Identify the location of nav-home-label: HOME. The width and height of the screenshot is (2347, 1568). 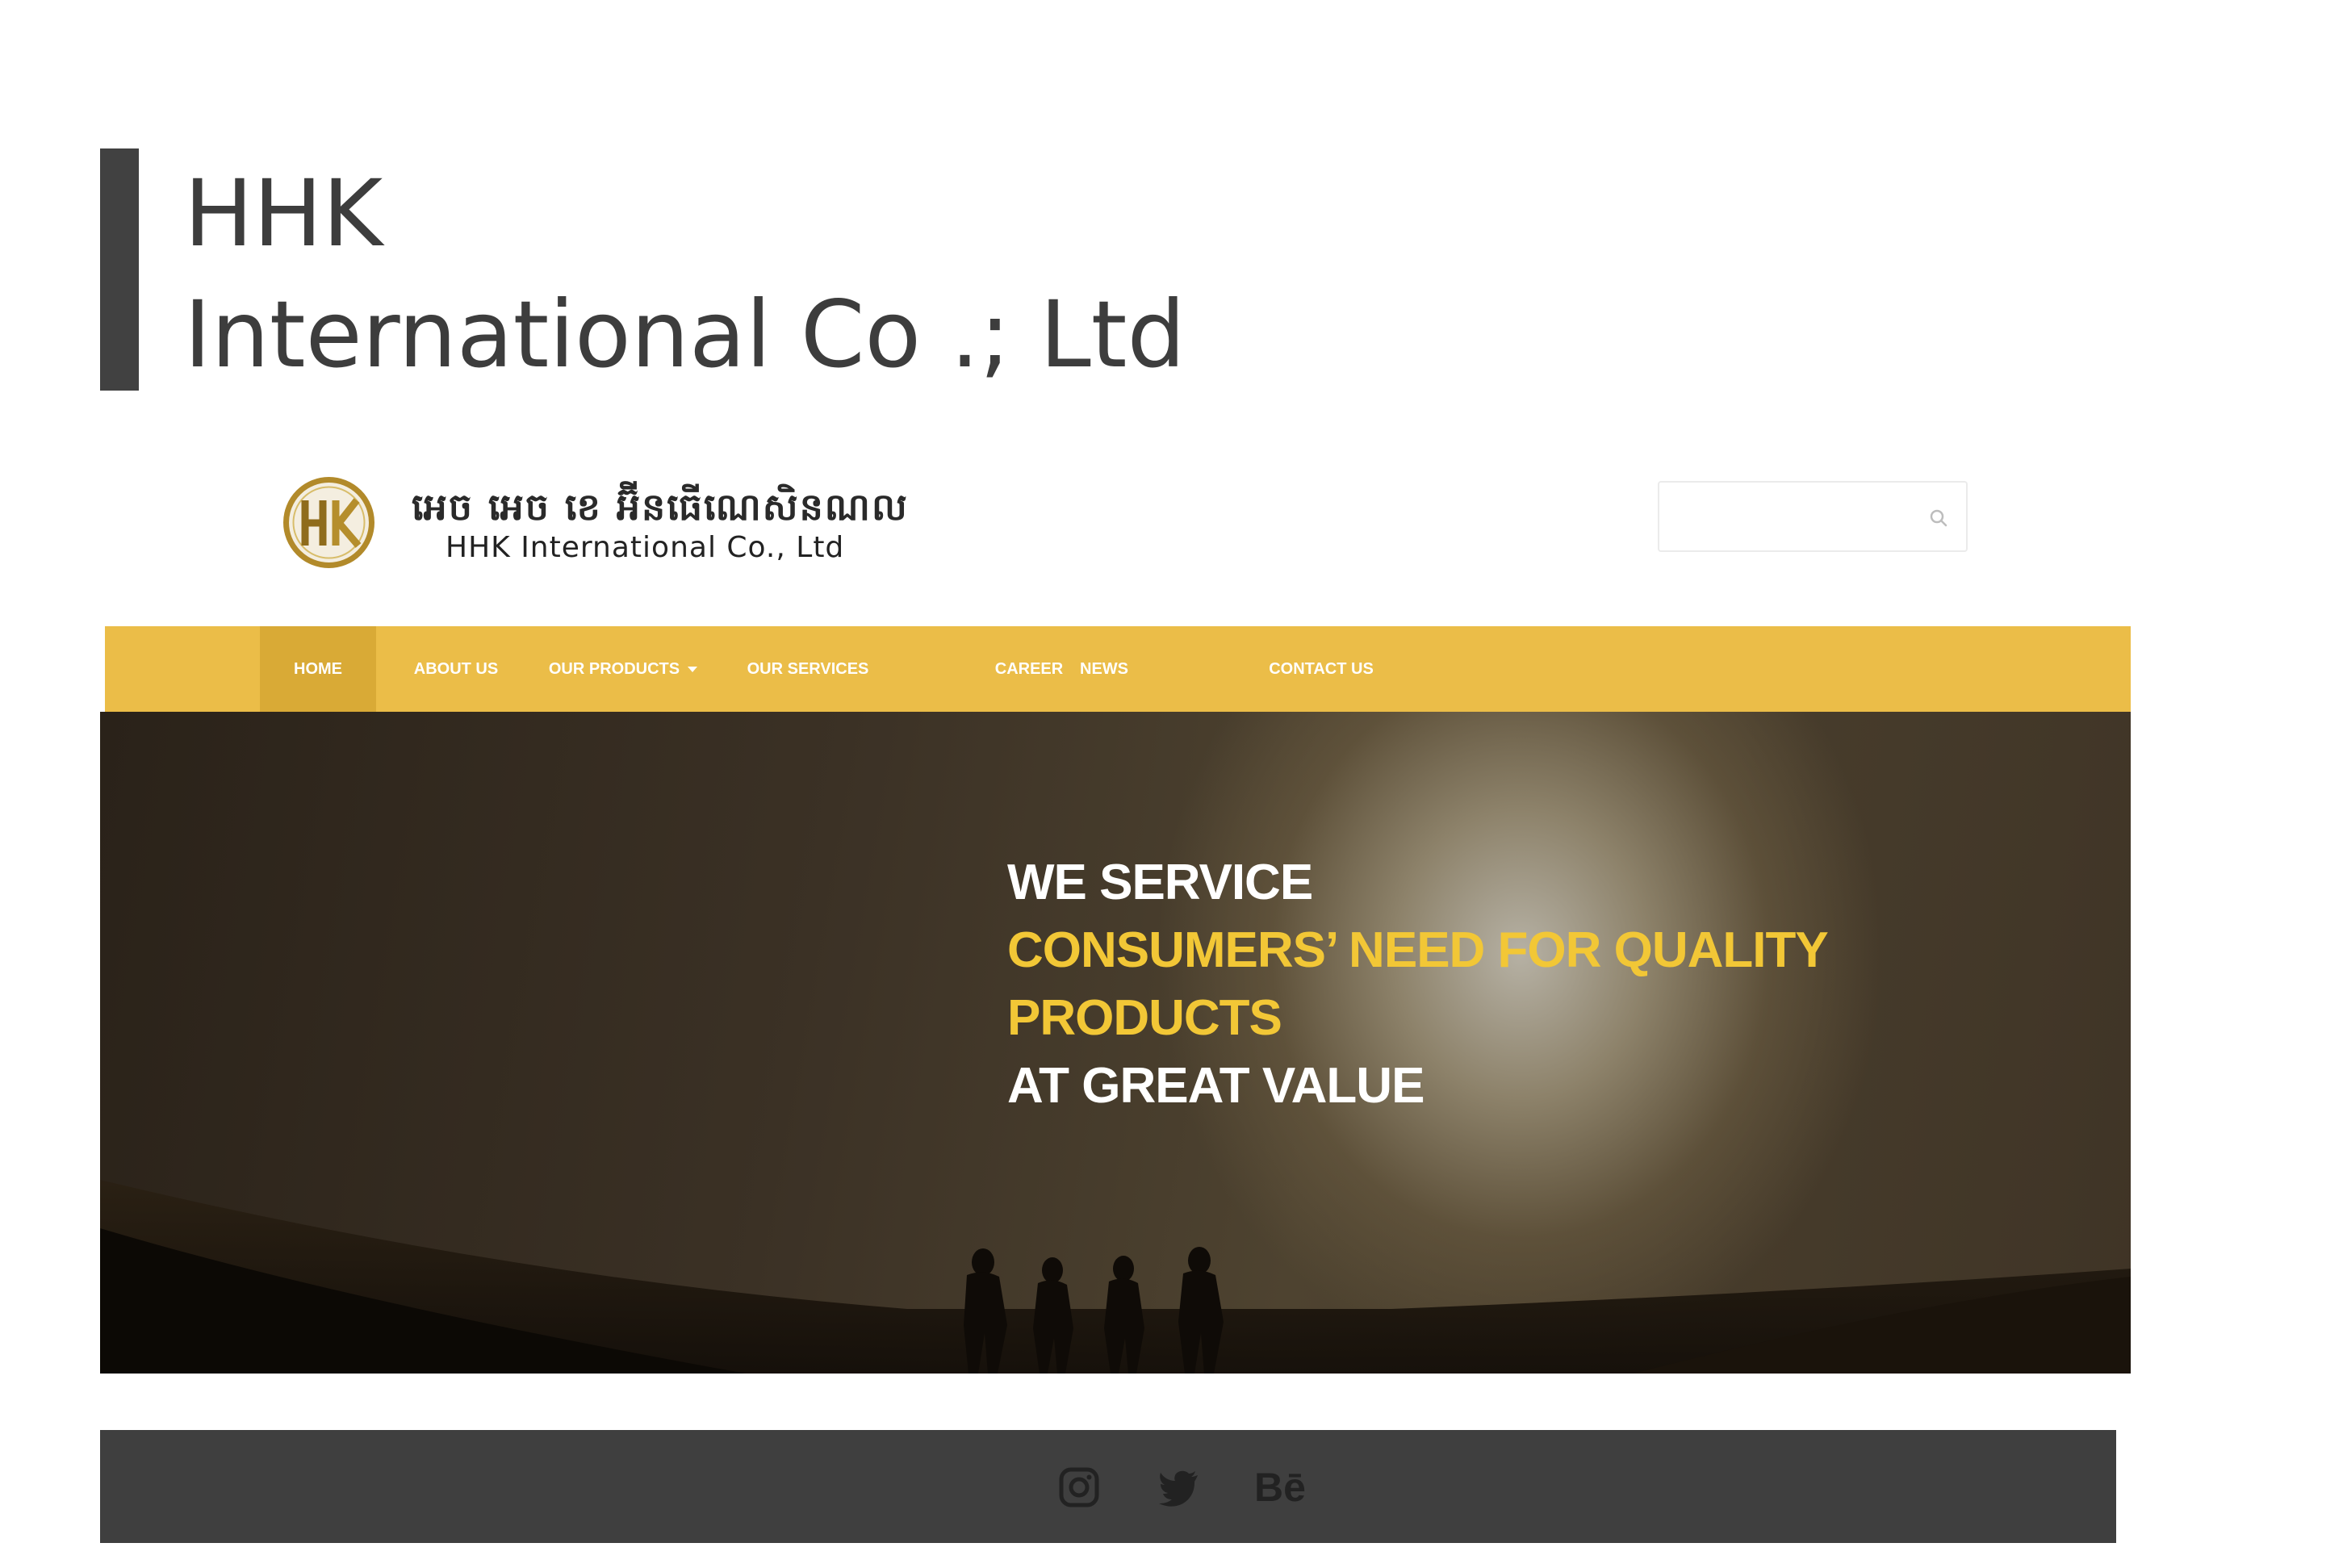
(318, 668).